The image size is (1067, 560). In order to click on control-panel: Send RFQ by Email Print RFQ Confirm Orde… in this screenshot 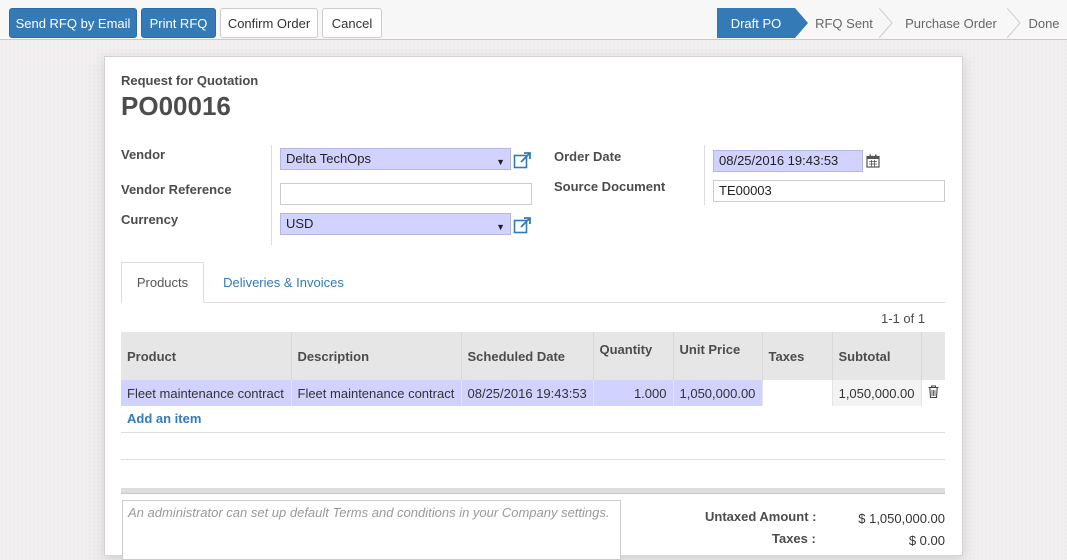, I will do `click(533, 20)`.